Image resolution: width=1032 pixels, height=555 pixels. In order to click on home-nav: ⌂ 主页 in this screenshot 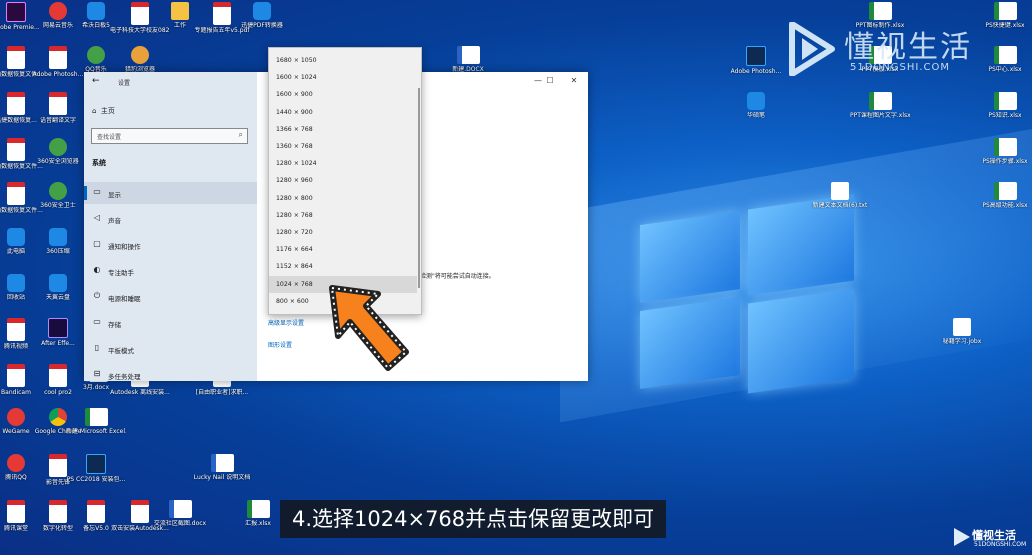, I will do `click(103, 111)`.